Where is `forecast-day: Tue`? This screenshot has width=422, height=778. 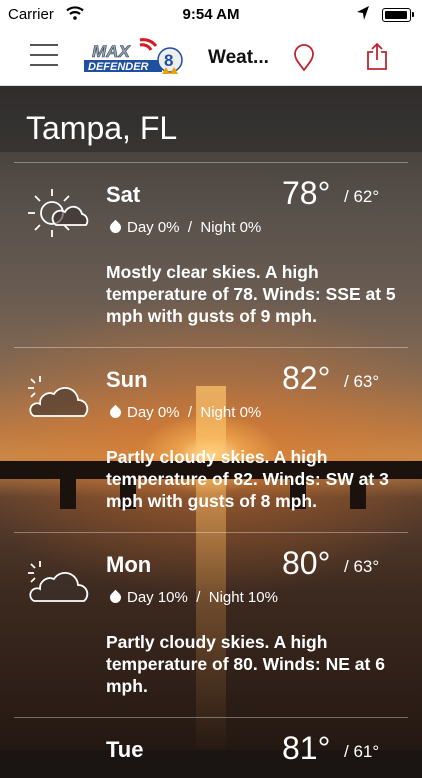 forecast-day: Tue is located at coordinates (125, 749).